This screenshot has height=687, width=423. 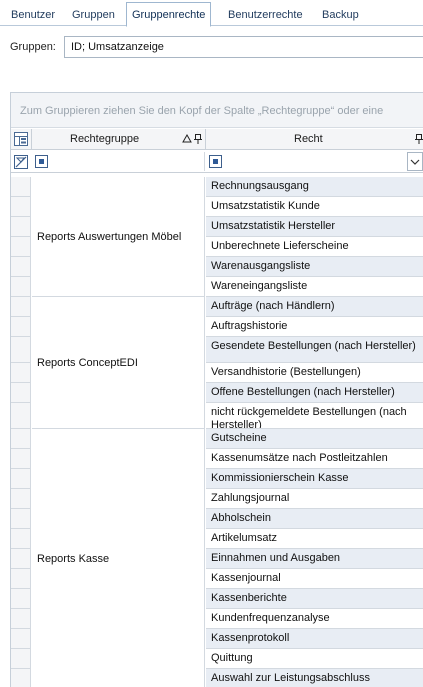 I want to click on chevron-down-icon, so click(x=415, y=162).